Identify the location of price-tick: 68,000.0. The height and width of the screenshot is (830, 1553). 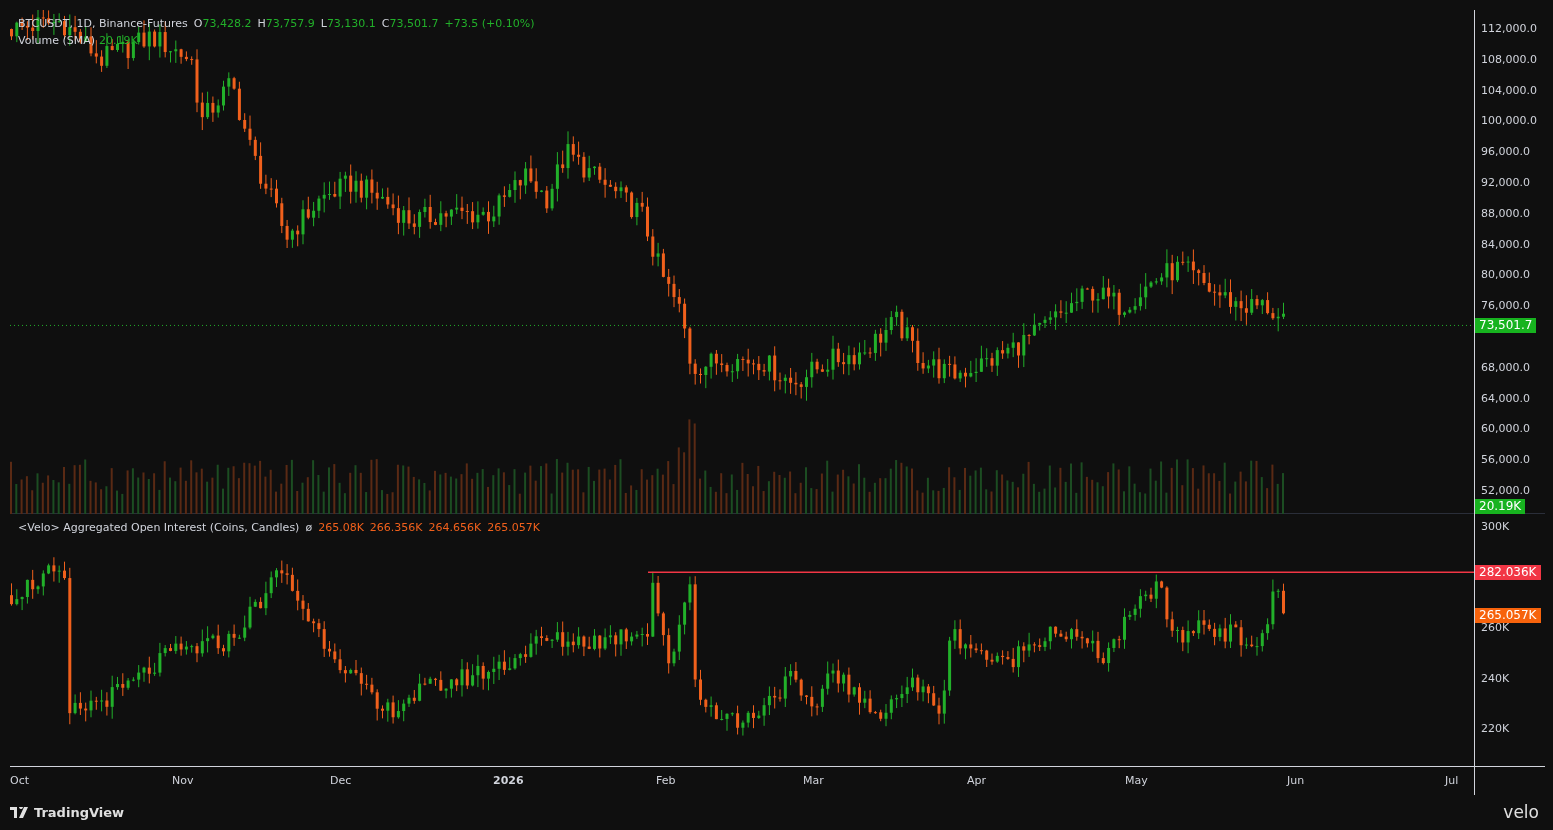
(1505, 367).